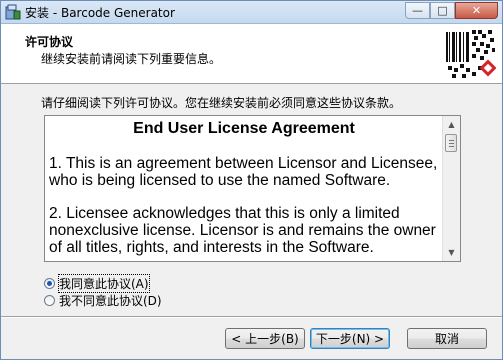 This screenshot has height=360, width=503. What do you see at coordinates (244, 128) in the screenshot?
I see `license-heading: End User License Agreement` at bounding box center [244, 128].